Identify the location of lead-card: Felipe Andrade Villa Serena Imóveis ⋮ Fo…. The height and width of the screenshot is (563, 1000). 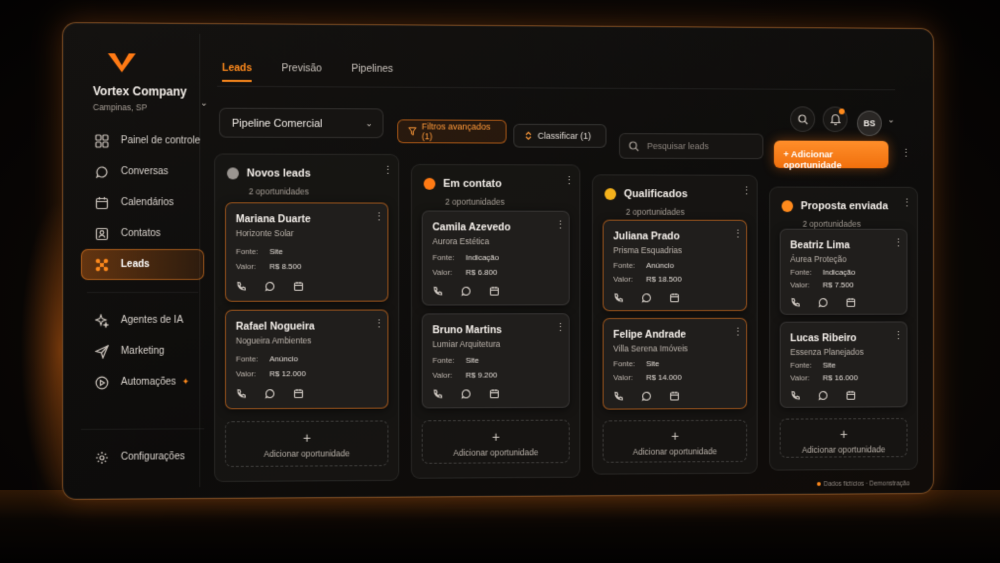
(675, 363).